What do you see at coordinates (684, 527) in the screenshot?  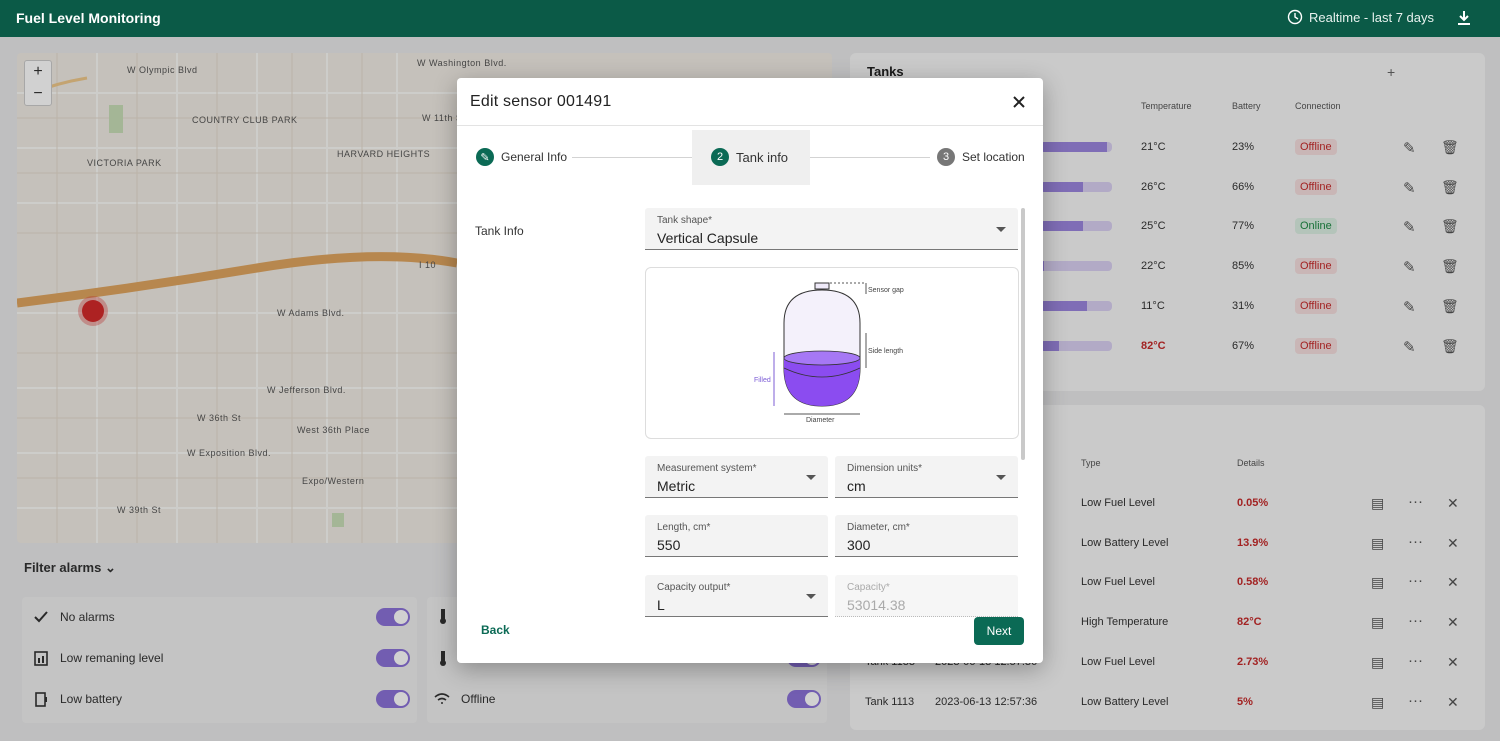 I see `field-label: Length, cm*` at bounding box center [684, 527].